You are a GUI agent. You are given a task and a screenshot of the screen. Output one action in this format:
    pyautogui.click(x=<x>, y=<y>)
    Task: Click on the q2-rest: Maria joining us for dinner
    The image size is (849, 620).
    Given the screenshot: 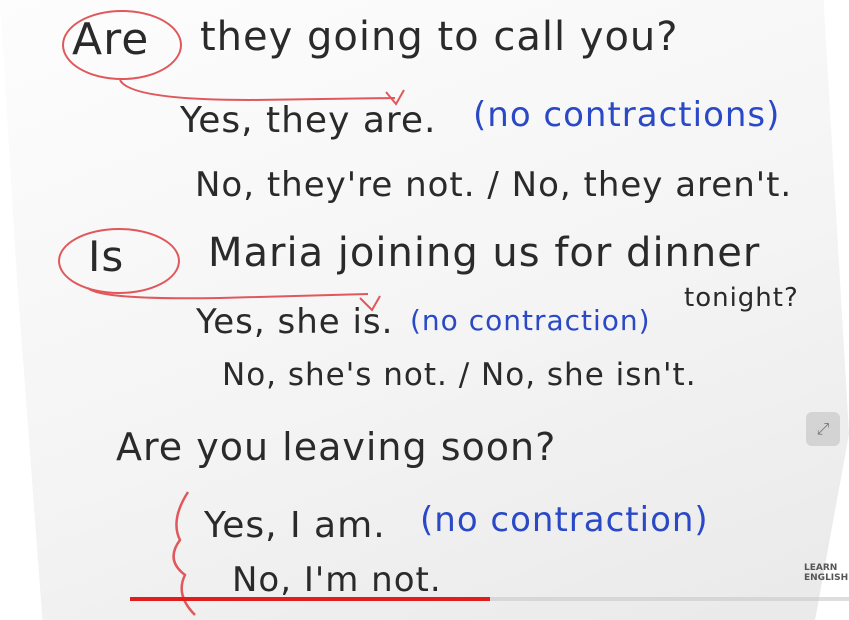 What is the action you would take?
    pyautogui.click(x=484, y=253)
    